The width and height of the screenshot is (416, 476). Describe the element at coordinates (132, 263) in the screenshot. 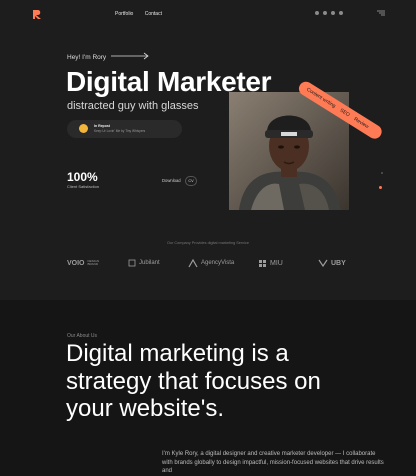

I see `jubilant-logo-icon` at that location.